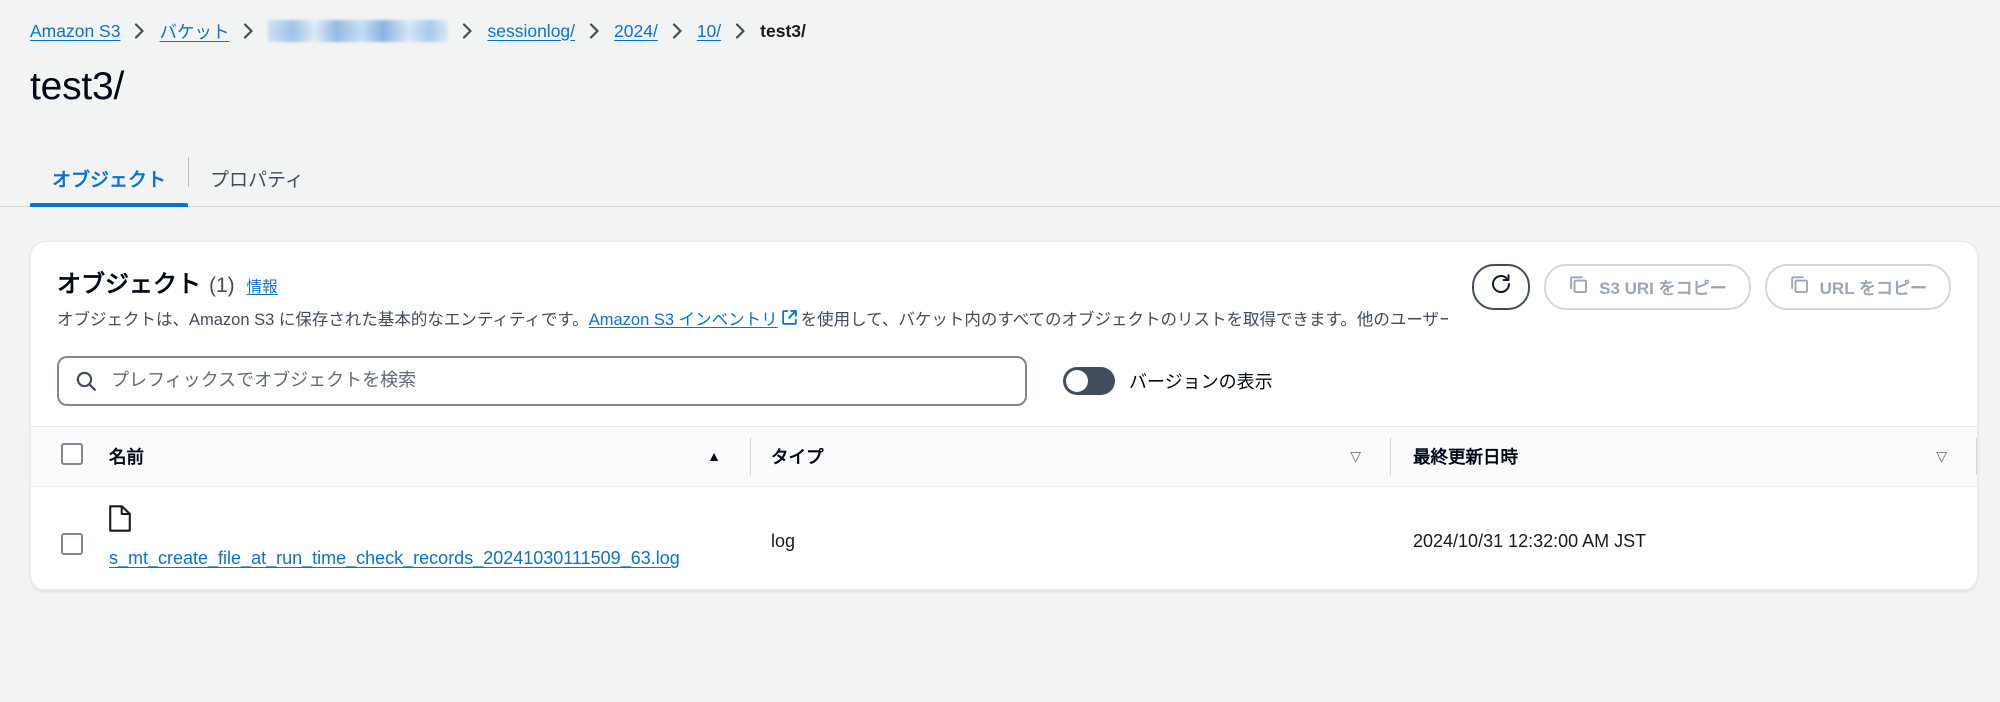  I want to click on search-input, so click(542, 380).